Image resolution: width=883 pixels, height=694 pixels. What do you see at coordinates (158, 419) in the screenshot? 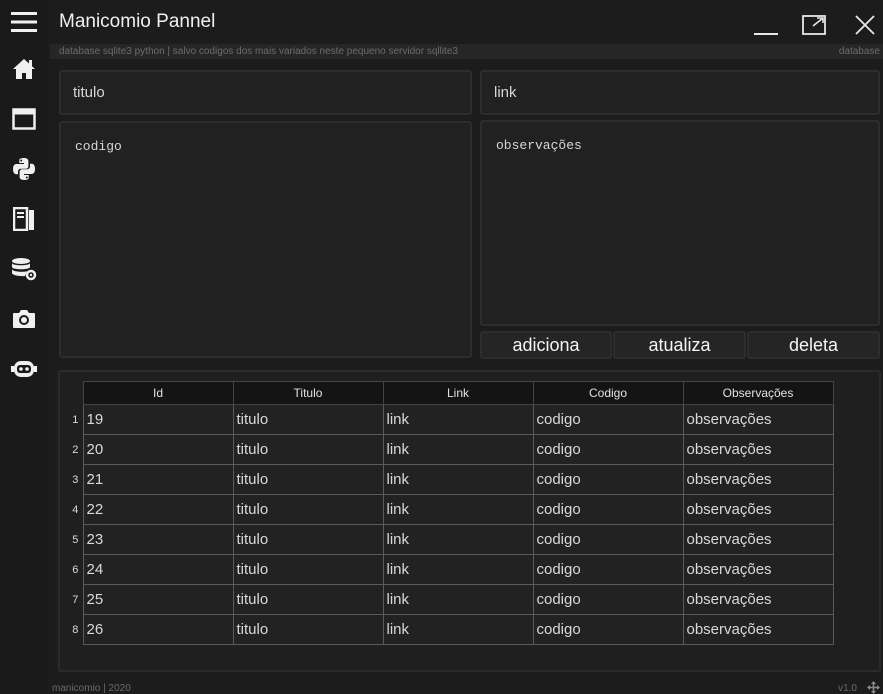
I see `cell-id: 19` at bounding box center [158, 419].